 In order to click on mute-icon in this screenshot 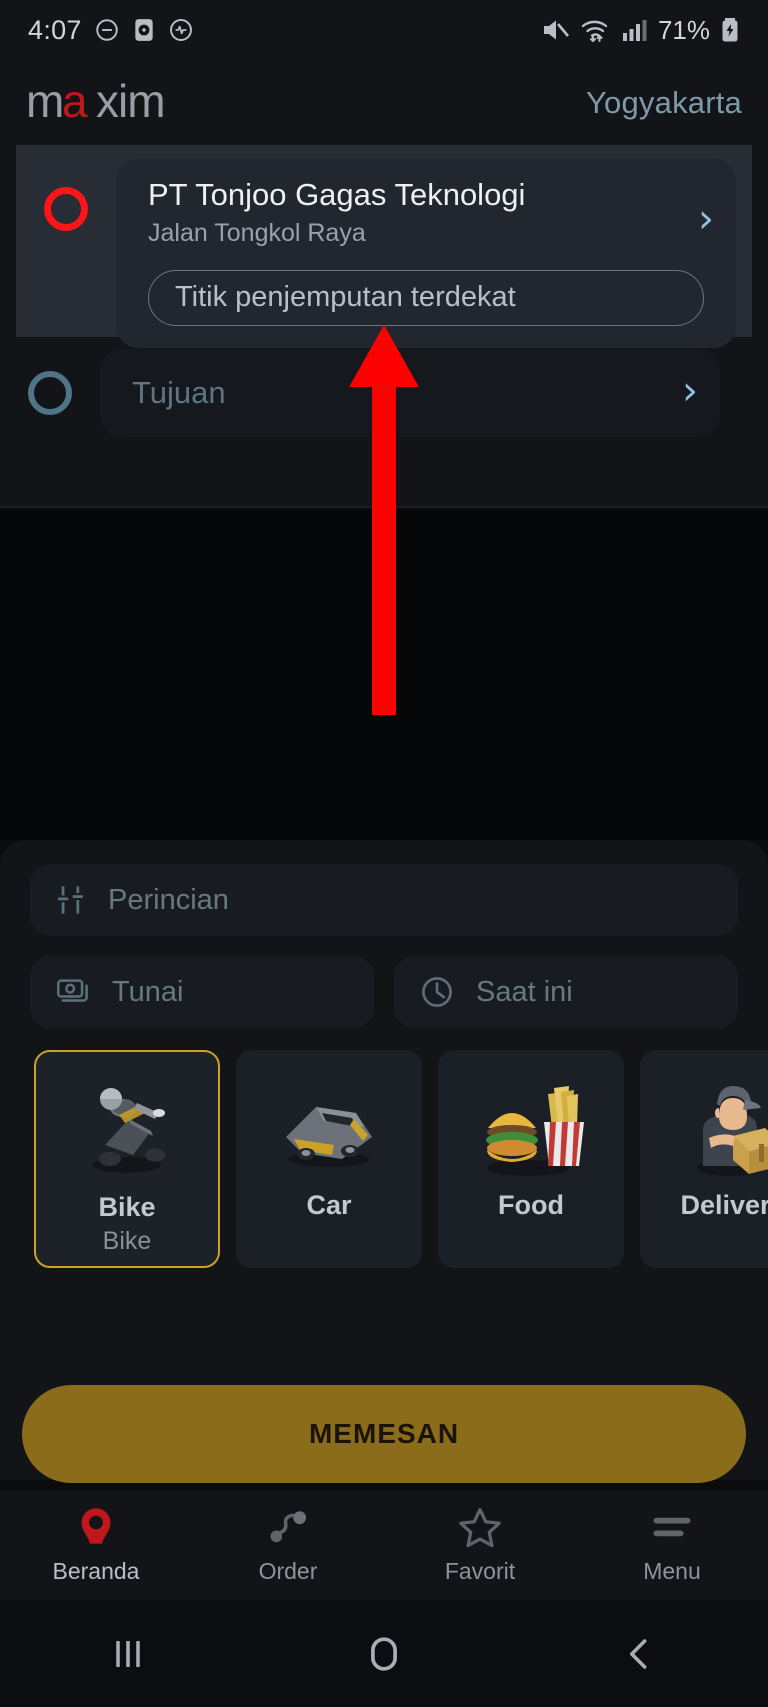, I will do `click(555, 30)`.